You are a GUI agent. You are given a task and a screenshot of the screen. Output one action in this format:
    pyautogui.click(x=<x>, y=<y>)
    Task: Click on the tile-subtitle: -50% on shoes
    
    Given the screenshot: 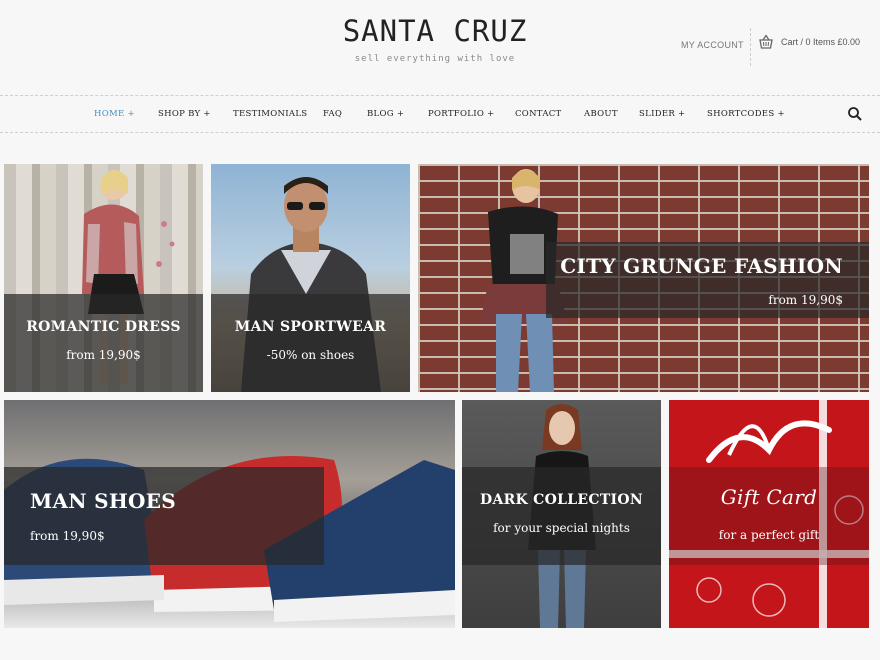 What is the action you would take?
    pyautogui.click(x=310, y=355)
    